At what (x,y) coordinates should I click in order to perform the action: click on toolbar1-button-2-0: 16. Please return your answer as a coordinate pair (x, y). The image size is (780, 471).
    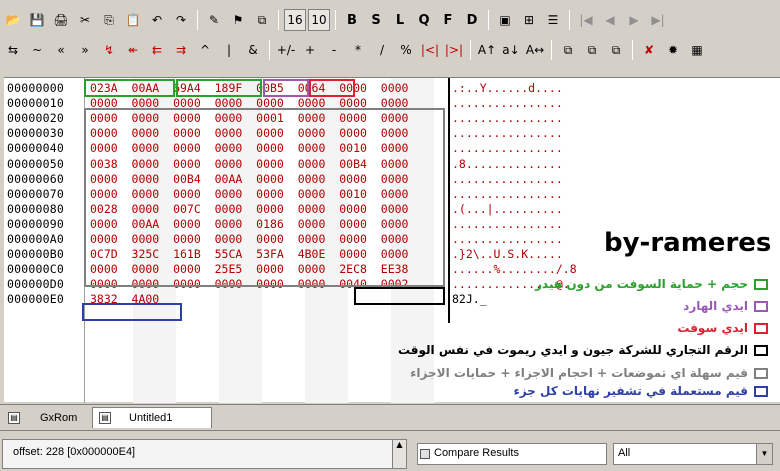
    Looking at the image, I should click on (295, 20).